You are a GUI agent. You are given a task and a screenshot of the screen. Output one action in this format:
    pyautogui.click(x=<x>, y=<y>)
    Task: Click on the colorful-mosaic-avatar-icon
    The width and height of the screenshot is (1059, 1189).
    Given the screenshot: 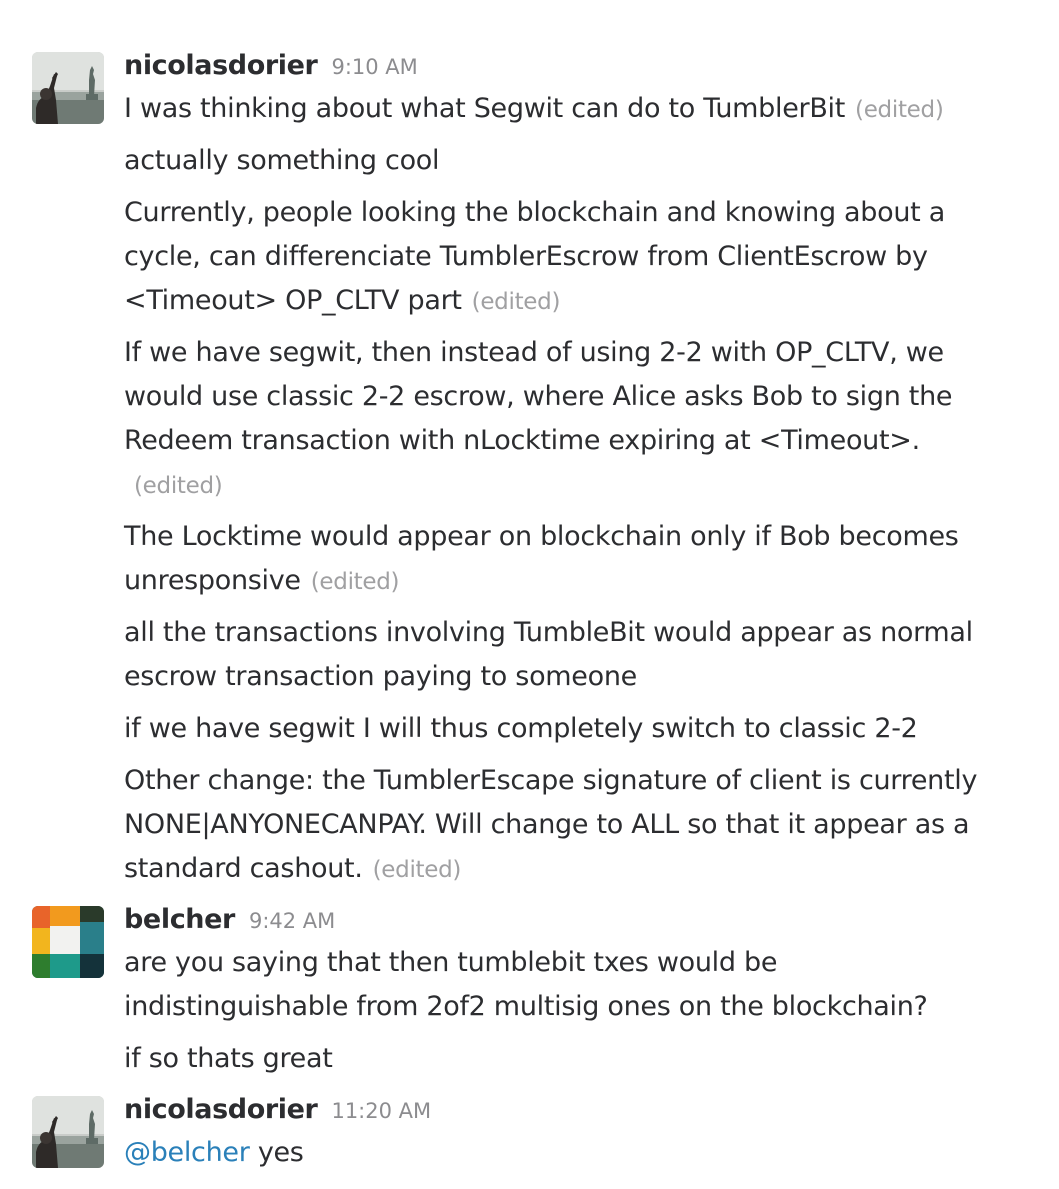 What is the action you would take?
    pyautogui.click(x=68, y=942)
    